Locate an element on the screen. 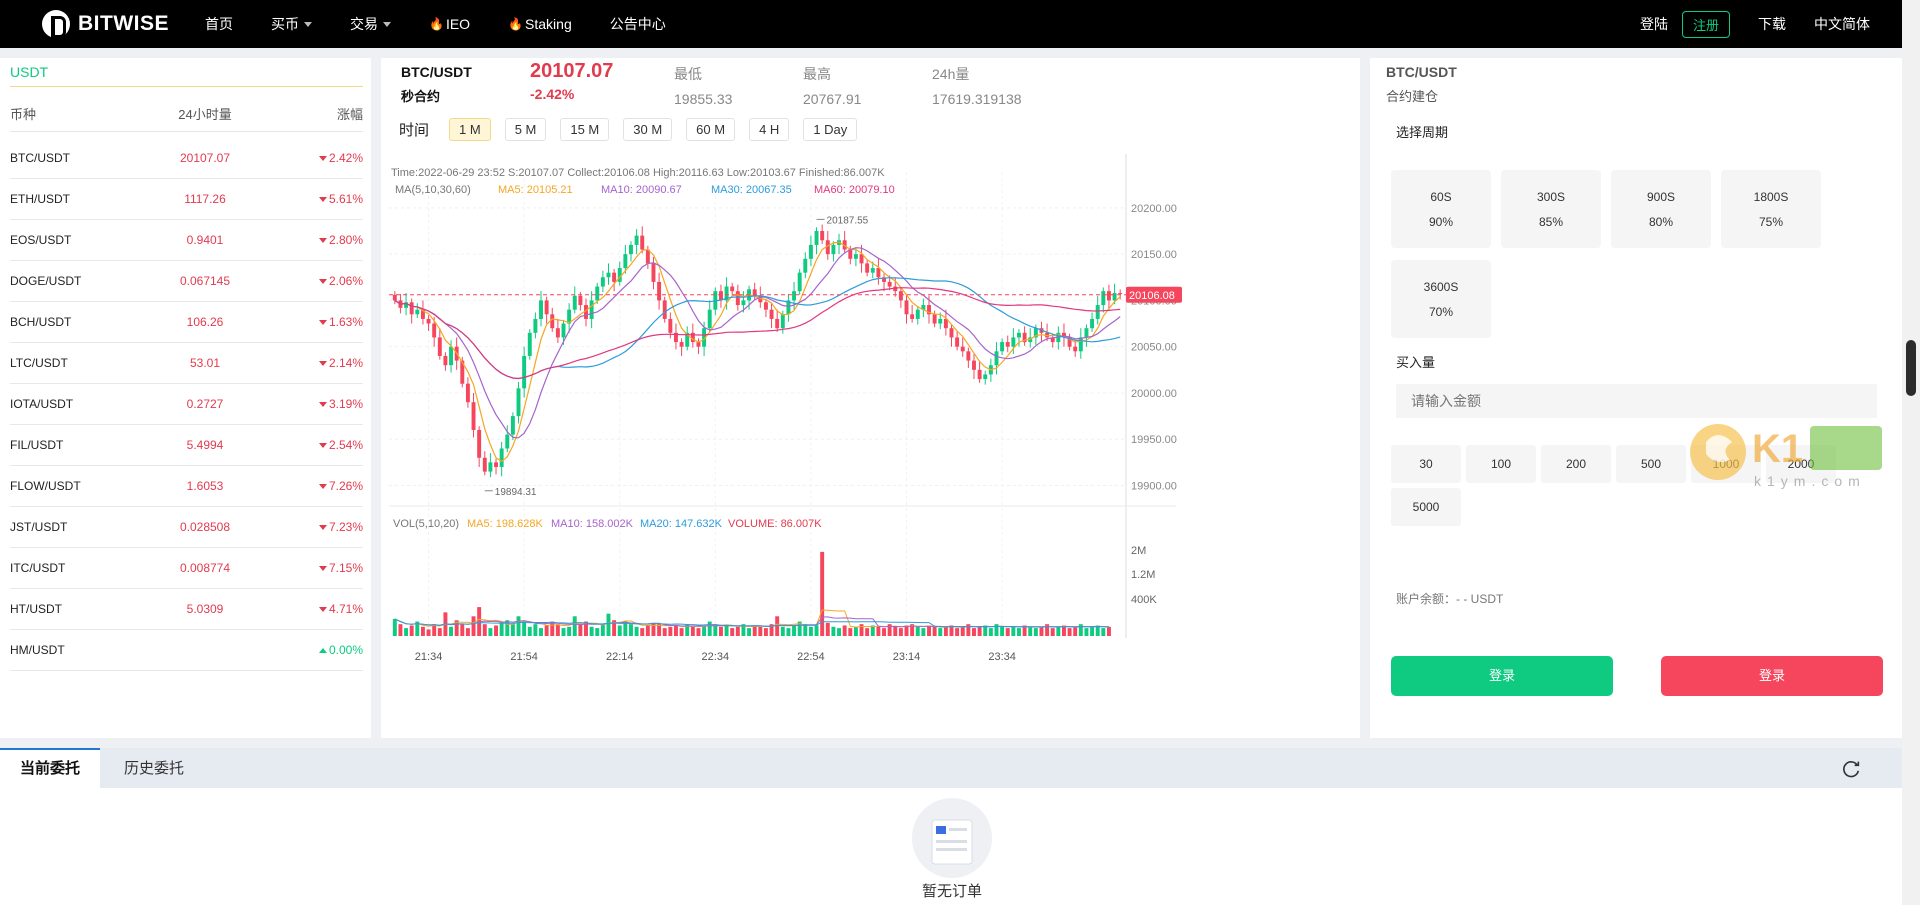  tab-history-orders: 历史委托 is located at coordinates (154, 768).